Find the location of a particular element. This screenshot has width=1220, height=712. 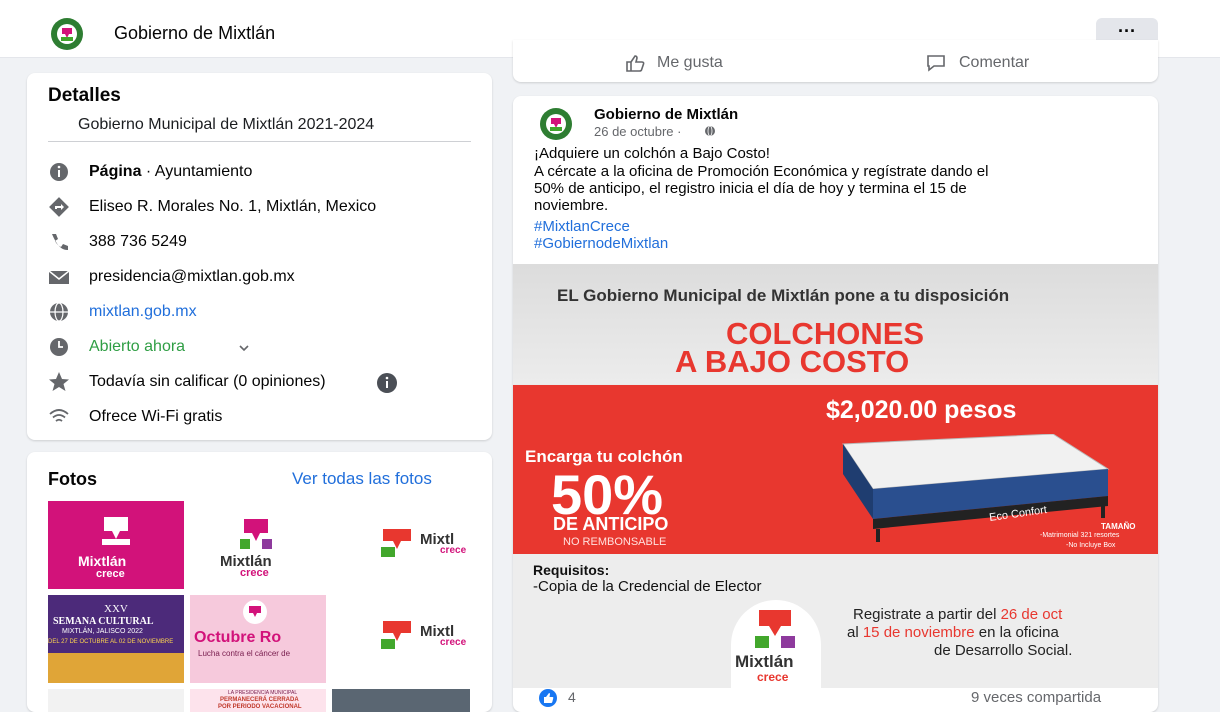

page-name: Gobierno de Mixtlán is located at coordinates (194, 33).